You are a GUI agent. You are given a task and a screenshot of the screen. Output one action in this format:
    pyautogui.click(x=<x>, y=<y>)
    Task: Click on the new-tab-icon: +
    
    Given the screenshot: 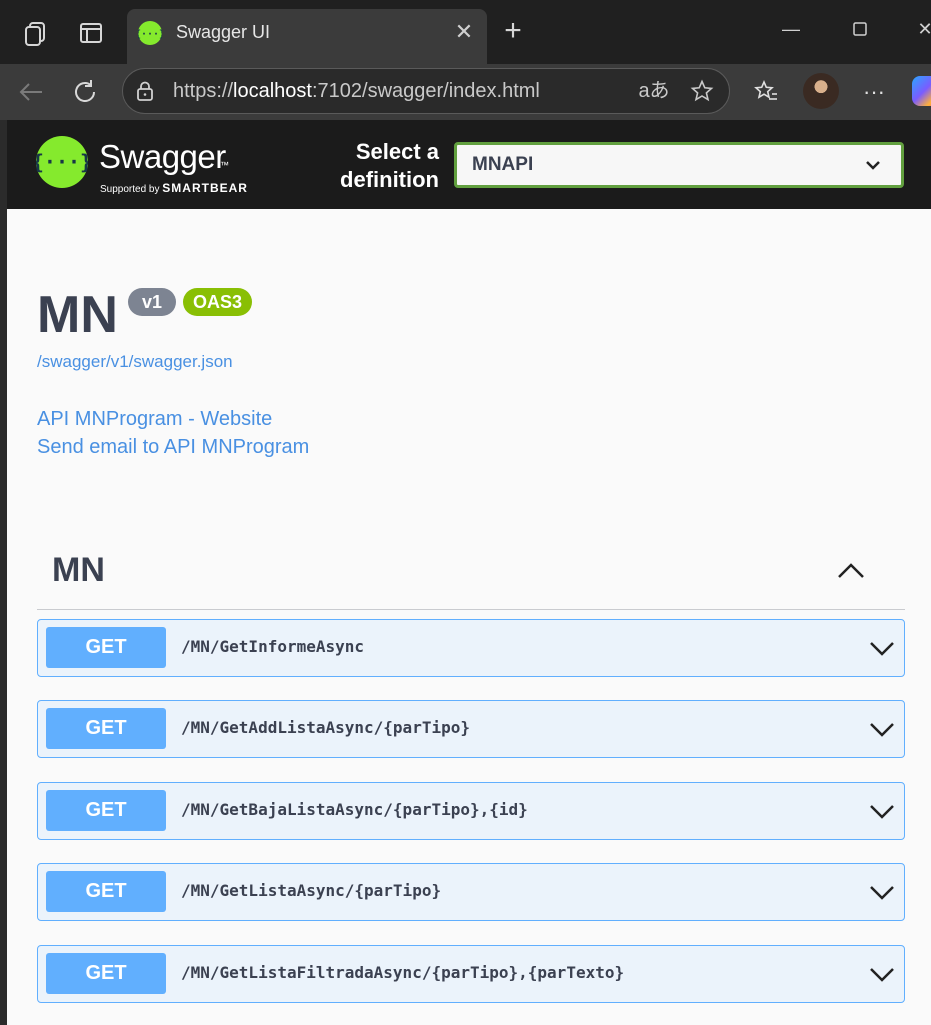 What is the action you would take?
    pyautogui.click(x=513, y=31)
    